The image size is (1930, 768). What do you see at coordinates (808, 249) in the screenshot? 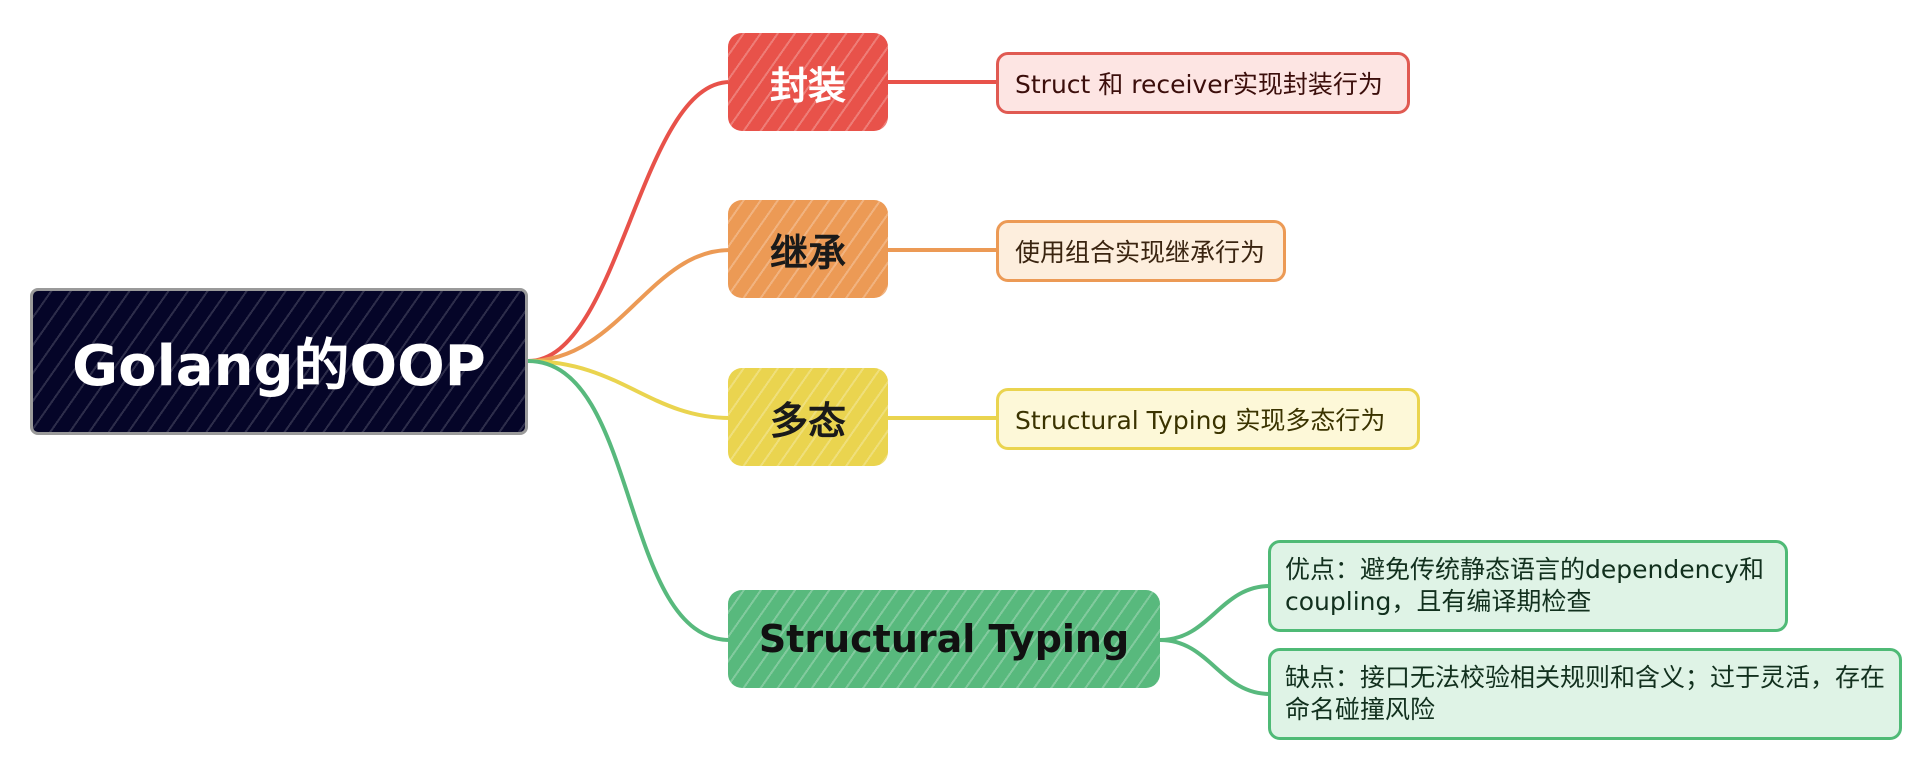
I see `branch-inheritance: 继承` at bounding box center [808, 249].